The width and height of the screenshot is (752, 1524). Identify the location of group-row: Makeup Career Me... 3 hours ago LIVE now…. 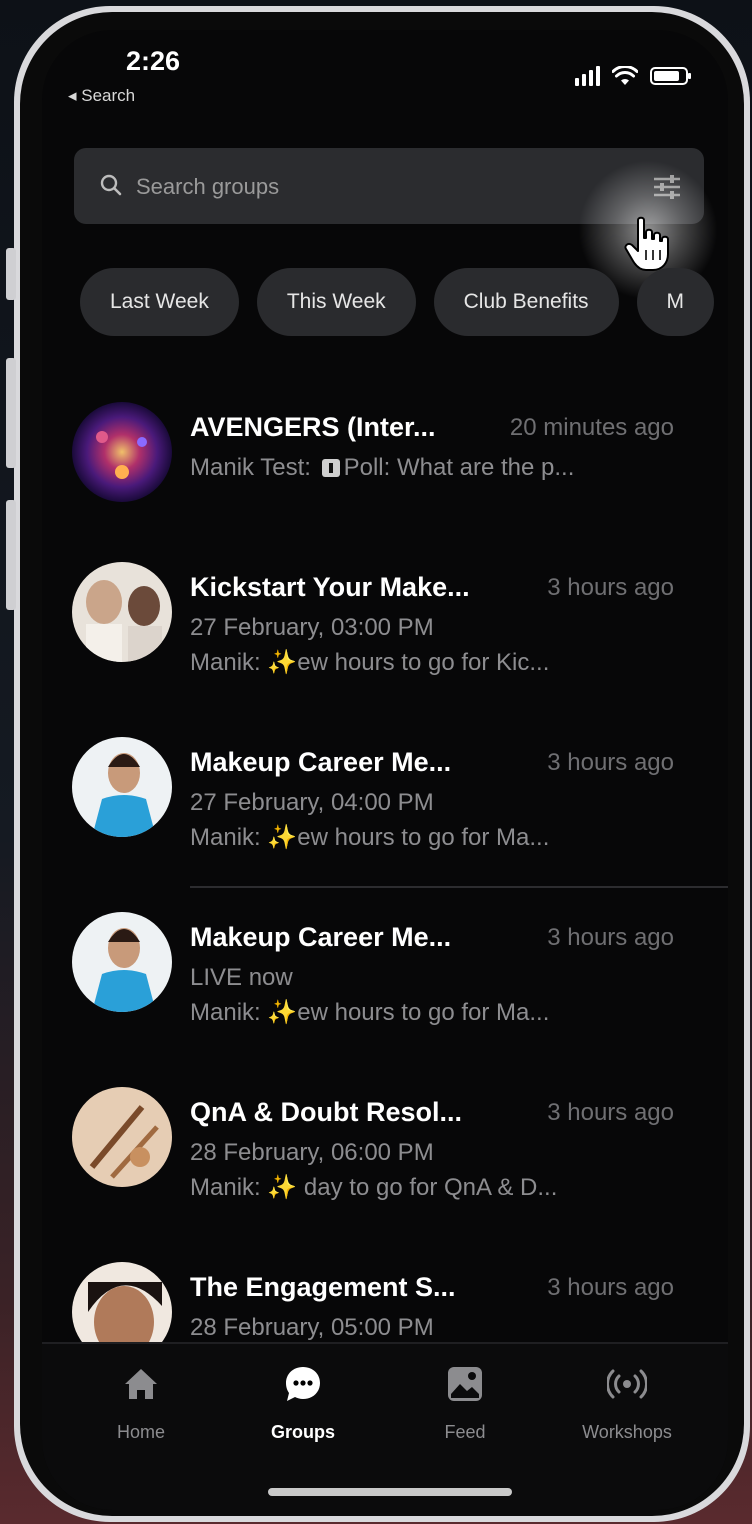
(385, 985).